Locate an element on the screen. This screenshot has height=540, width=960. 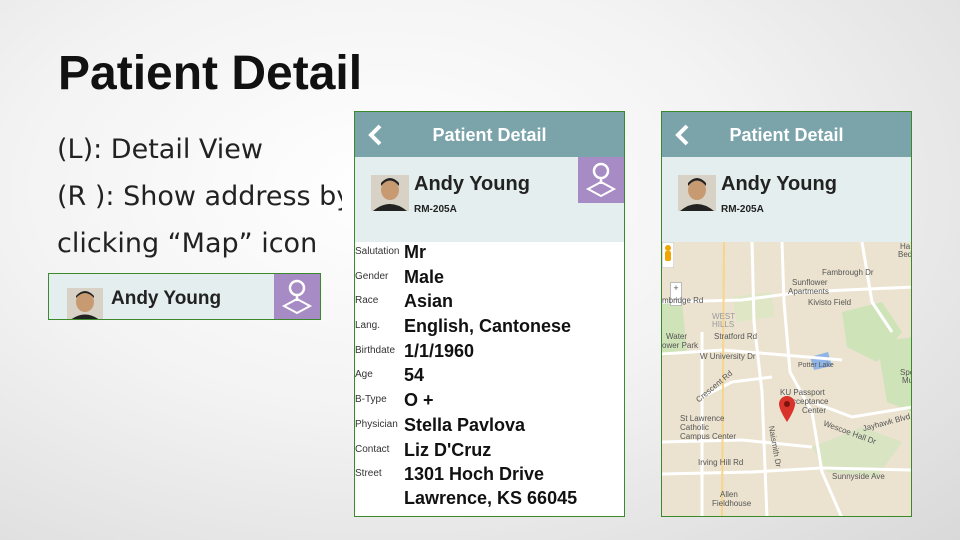
zoom-in-button: + is located at coordinates (676, 288).